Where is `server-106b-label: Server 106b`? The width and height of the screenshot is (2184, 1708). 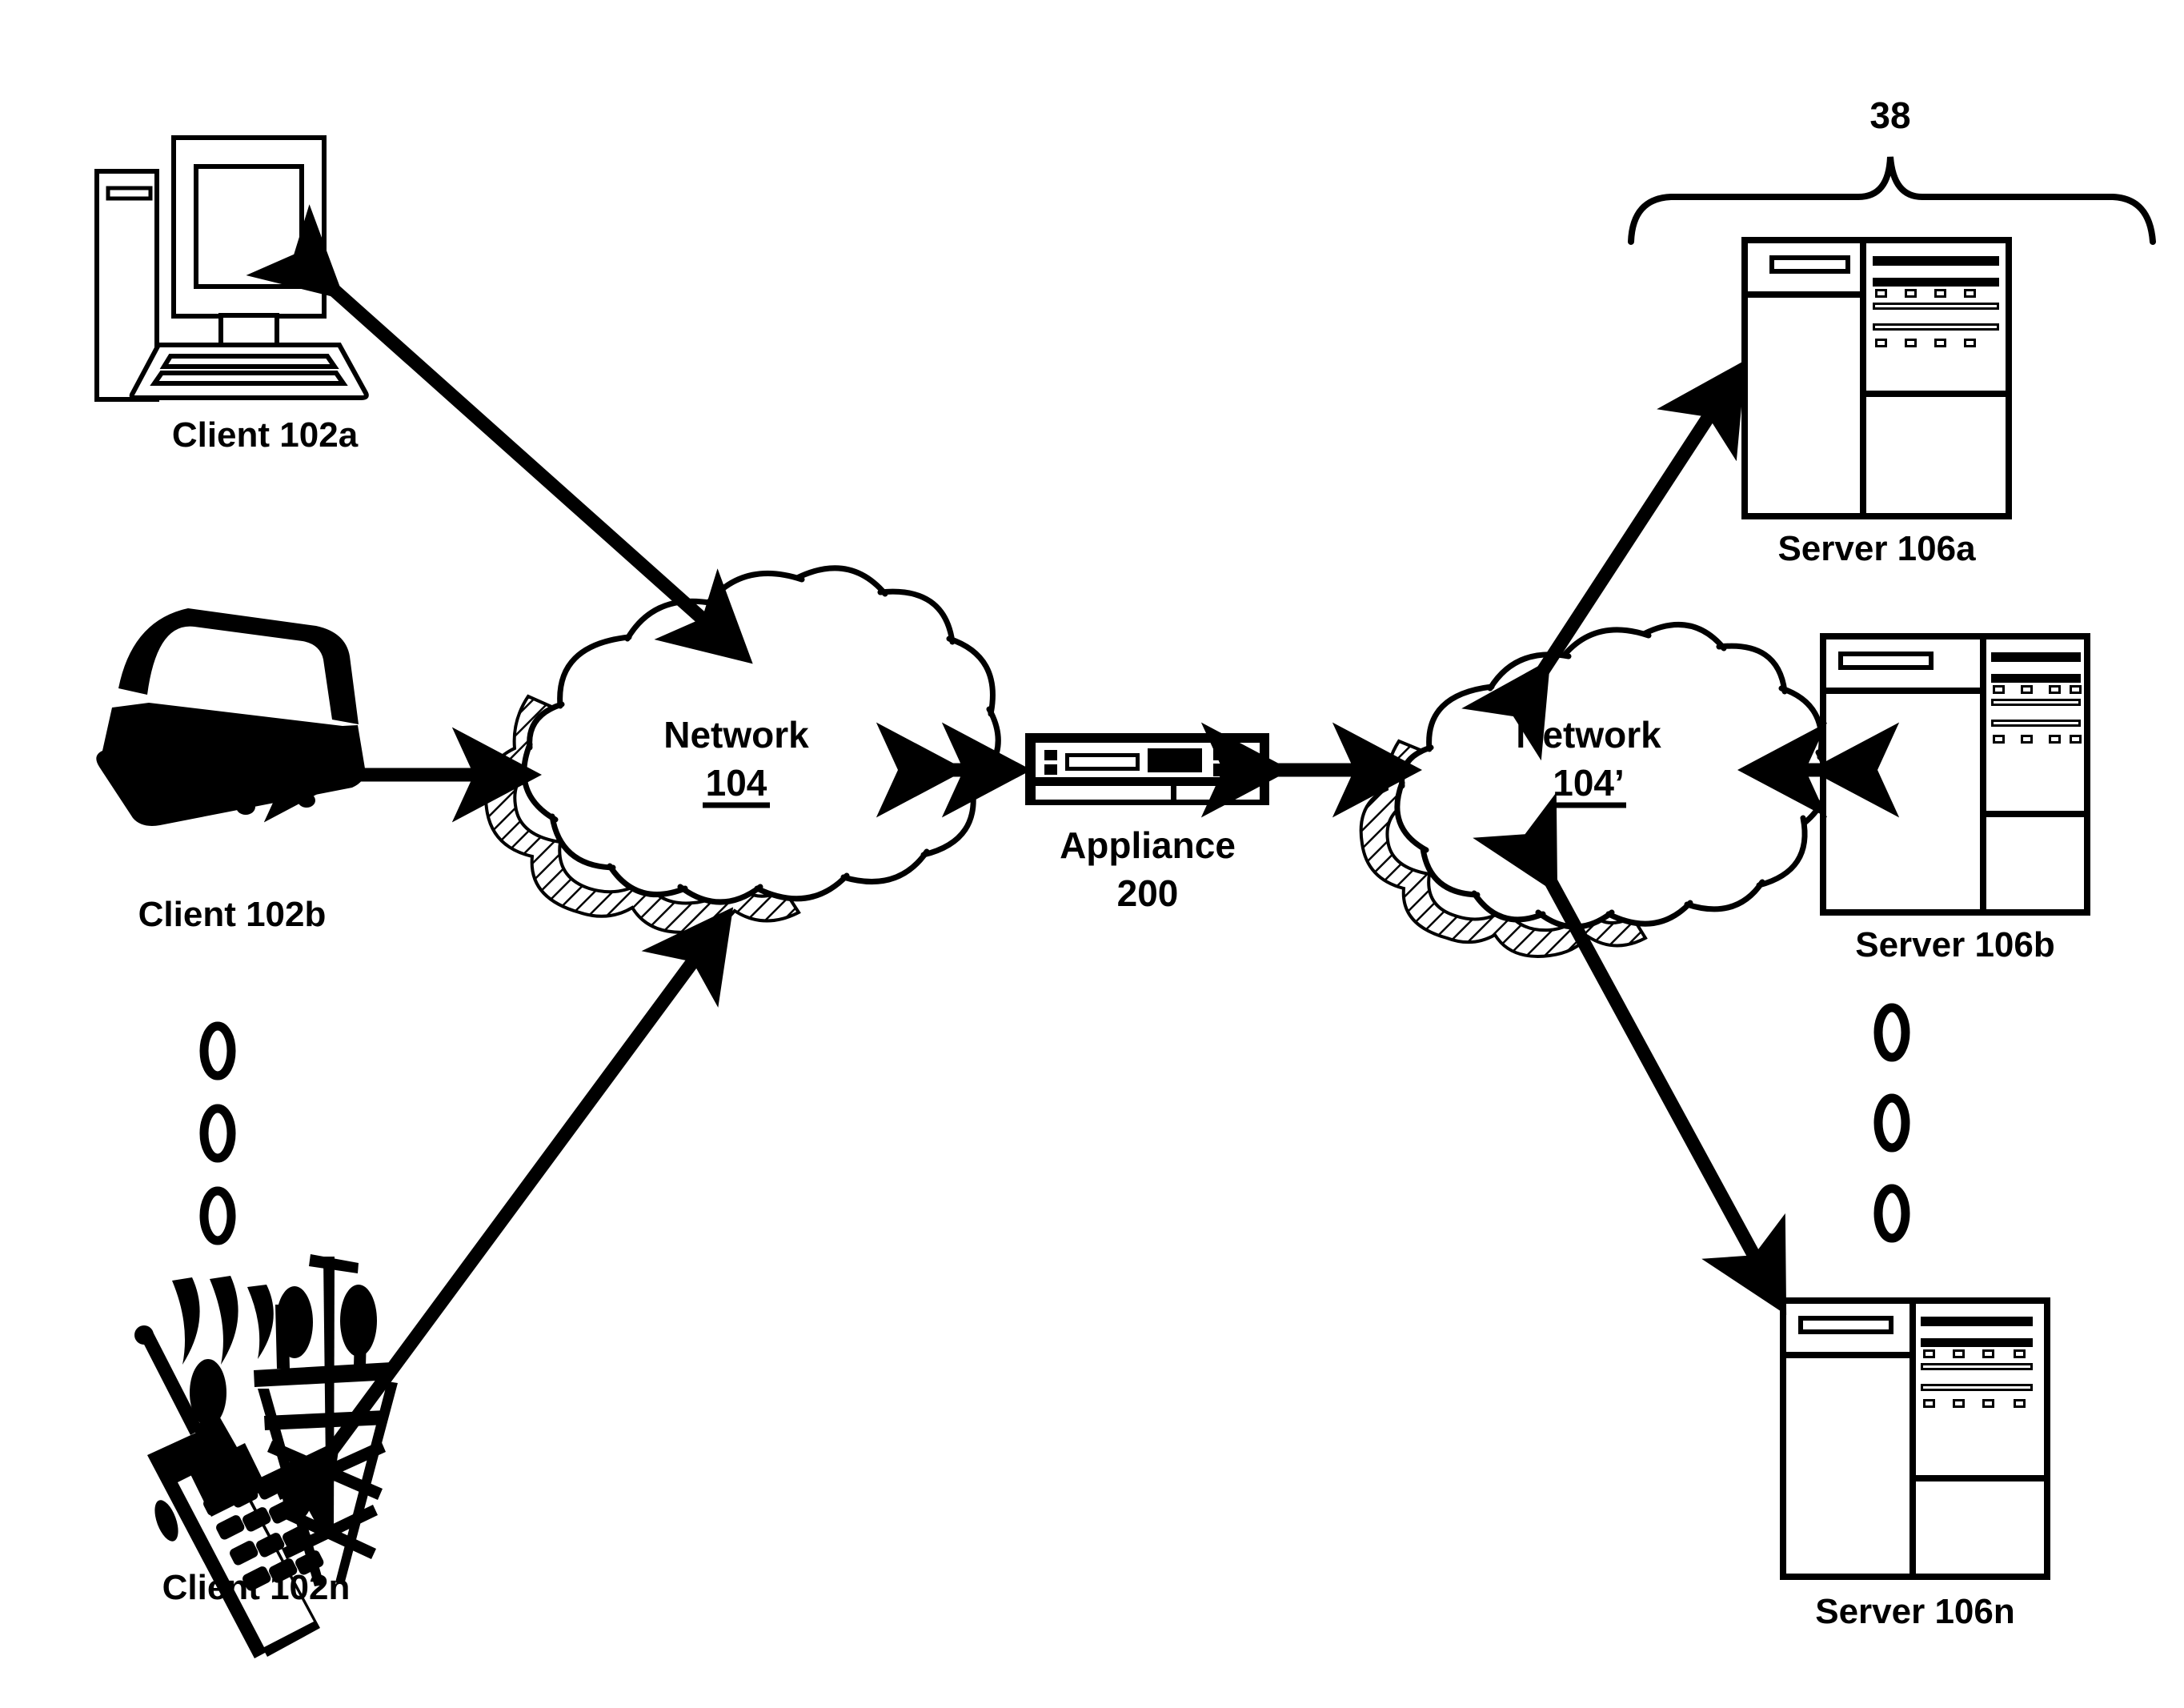 server-106b-label: Server 106b is located at coordinates (1955, 944).